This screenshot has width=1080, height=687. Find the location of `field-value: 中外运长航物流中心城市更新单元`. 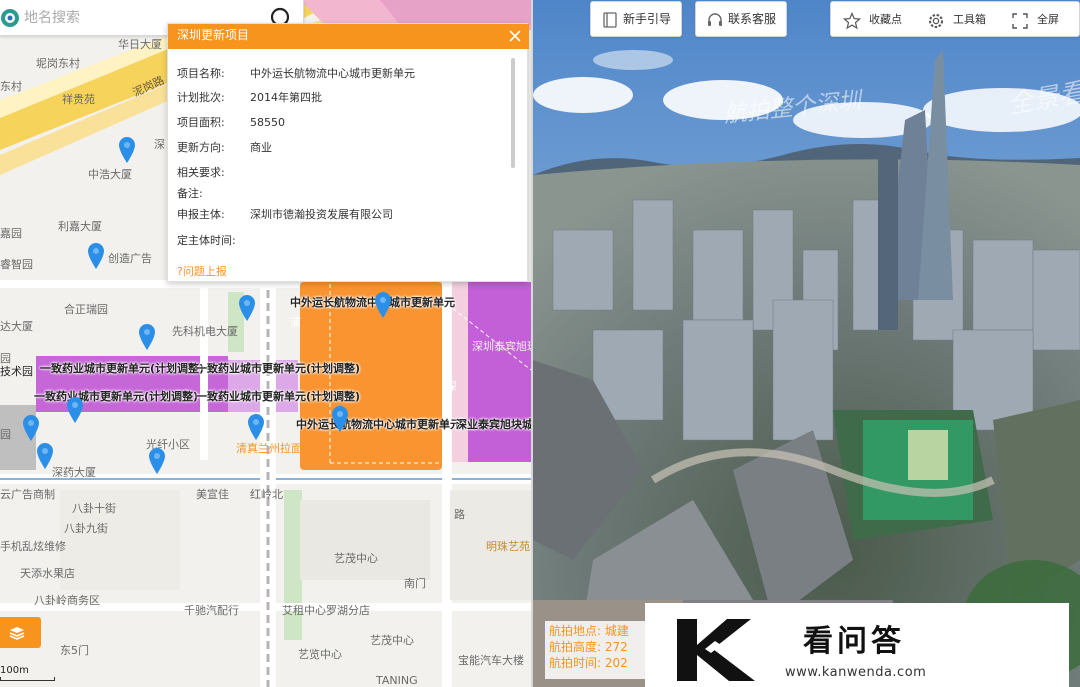

field-value: 中外运长航物流中心城市更新单元 is located at coordinates (332, 73).